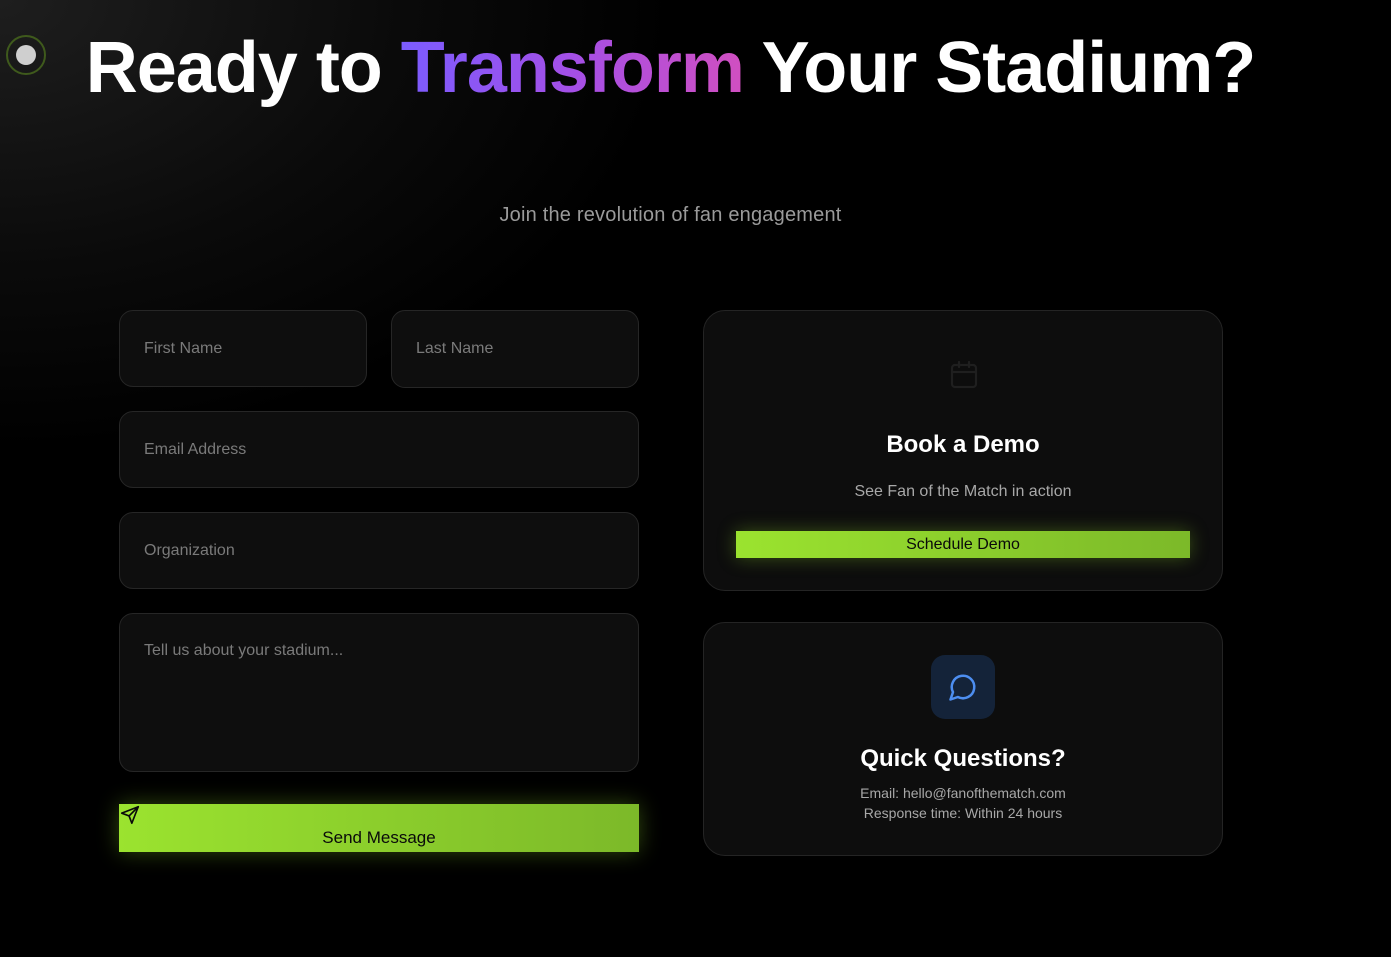 This screenshot has width=1391, height=957. I want to click on chat-bubble-icon, so click(962, 687).